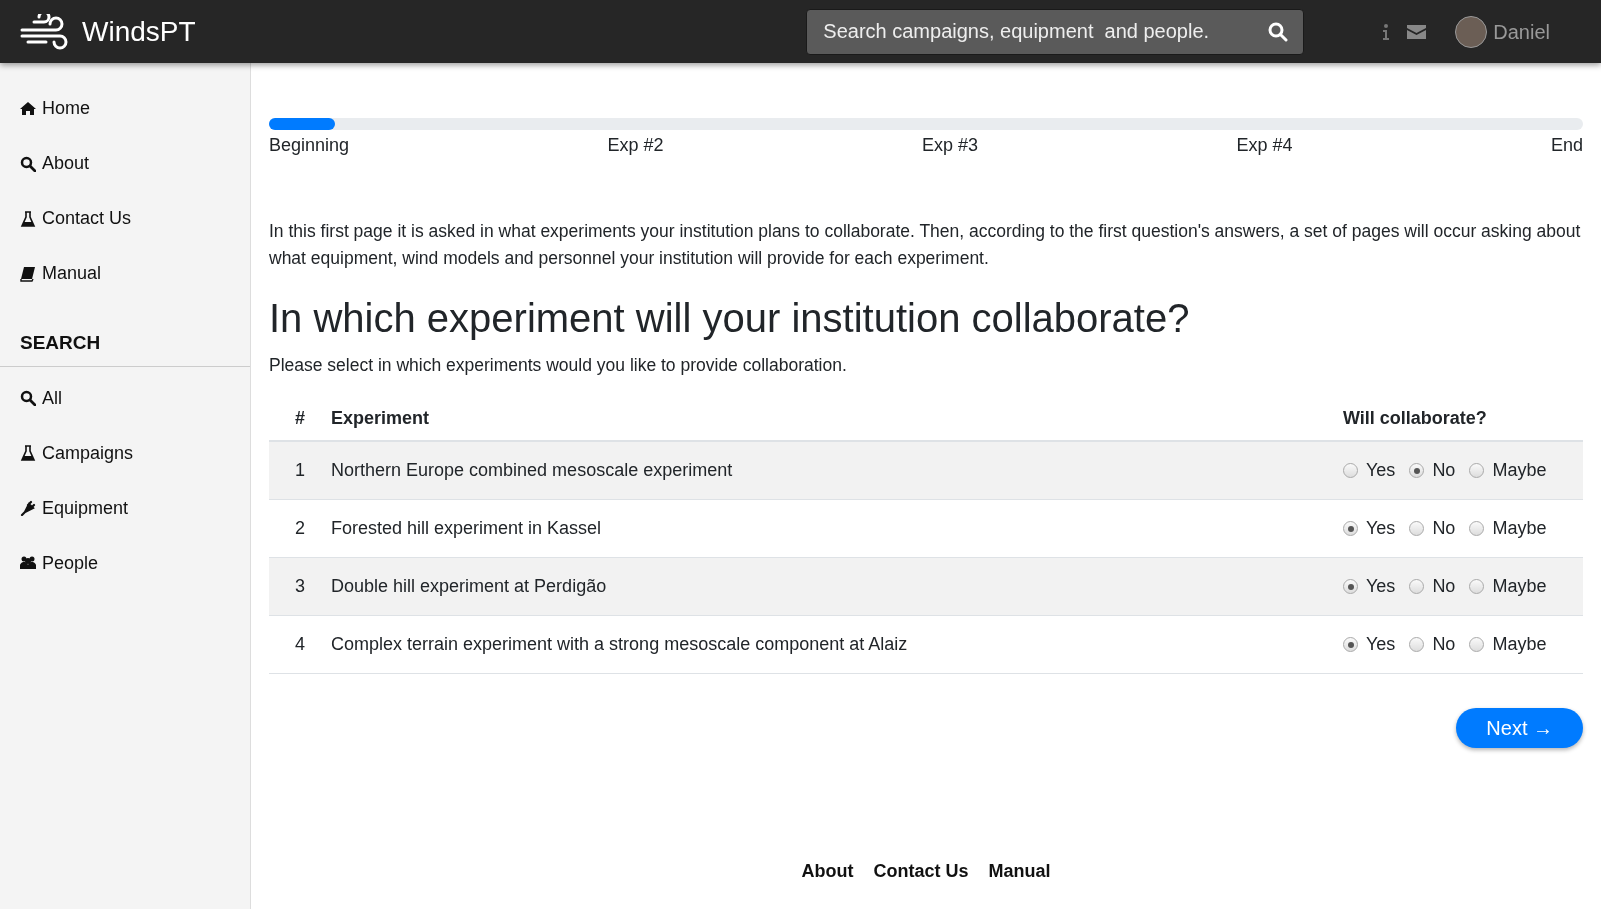 The image size is (1601, 909). I want to click on mail-icon, so click(1417, 31).